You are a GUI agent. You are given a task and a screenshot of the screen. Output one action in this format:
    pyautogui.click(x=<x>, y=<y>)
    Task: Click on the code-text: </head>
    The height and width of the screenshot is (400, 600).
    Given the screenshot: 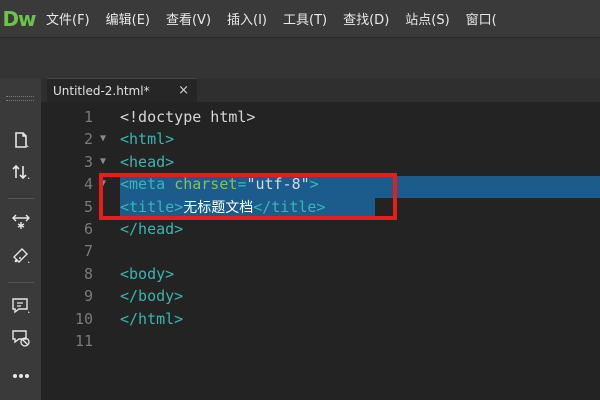 What is the action you would take?
    pyautogui.click(x=151, y=229)
    